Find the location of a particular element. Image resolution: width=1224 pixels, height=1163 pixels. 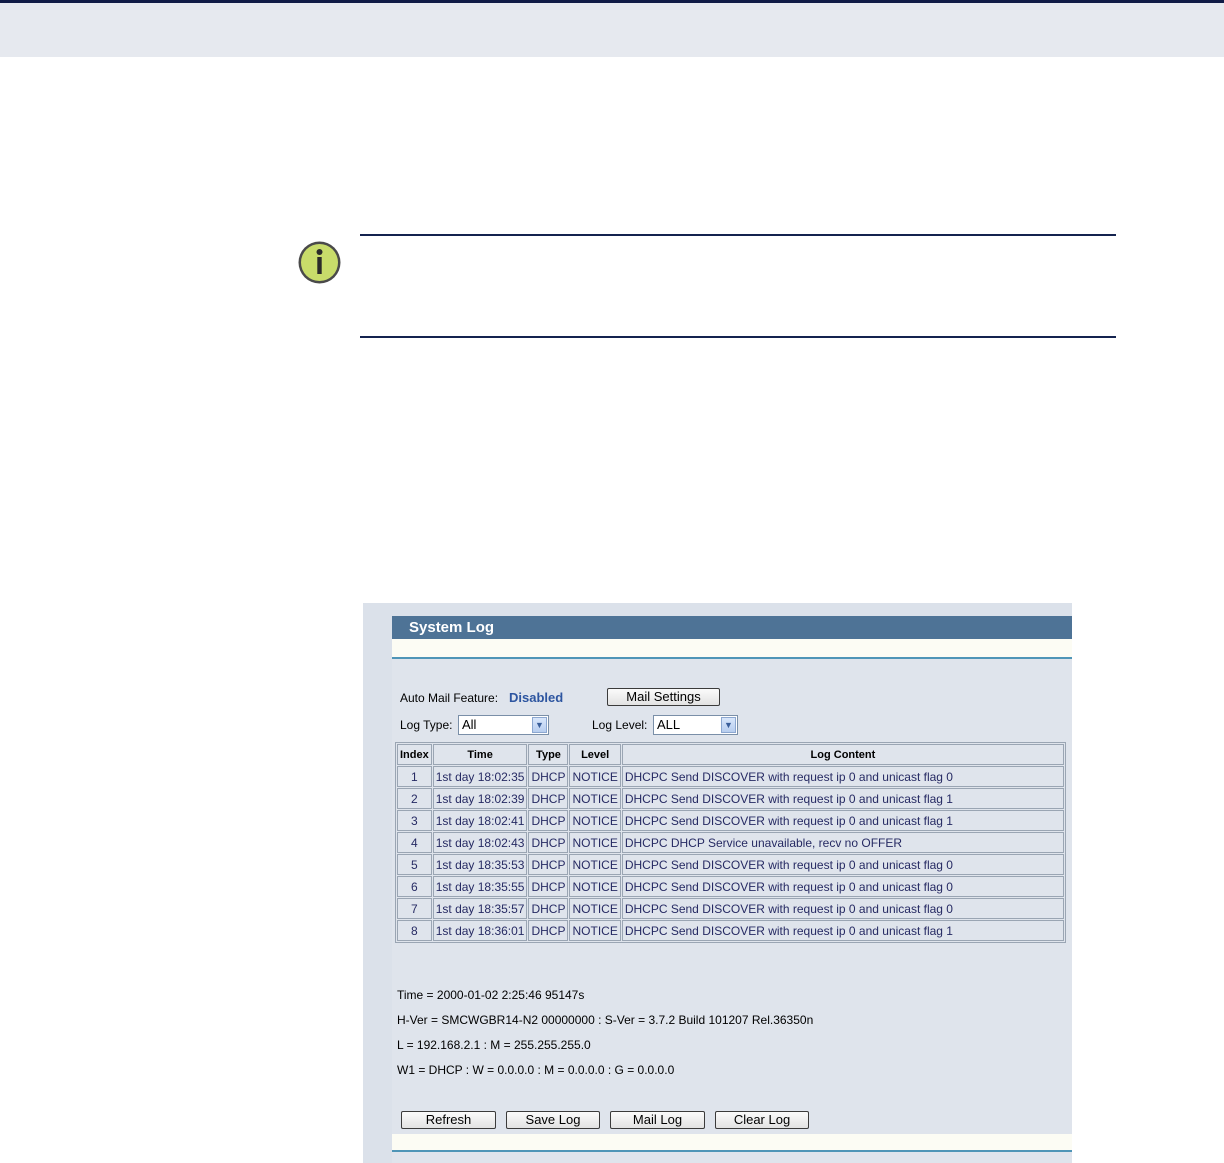

cell-time: 1st day 18:02:35 is located at coordinates (480, 776).